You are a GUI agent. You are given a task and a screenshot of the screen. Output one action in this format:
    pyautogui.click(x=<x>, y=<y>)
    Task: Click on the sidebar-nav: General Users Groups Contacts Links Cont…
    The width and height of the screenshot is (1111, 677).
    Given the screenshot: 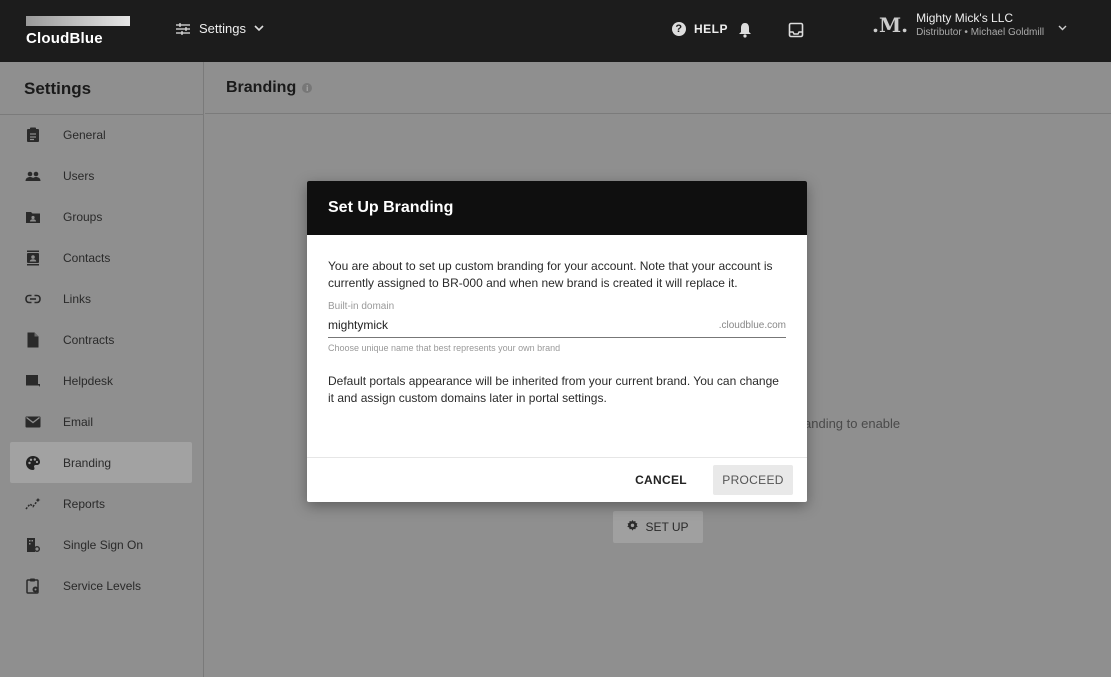 What is the action you would take?
    pyautogui.click(x=101, y=360)
    